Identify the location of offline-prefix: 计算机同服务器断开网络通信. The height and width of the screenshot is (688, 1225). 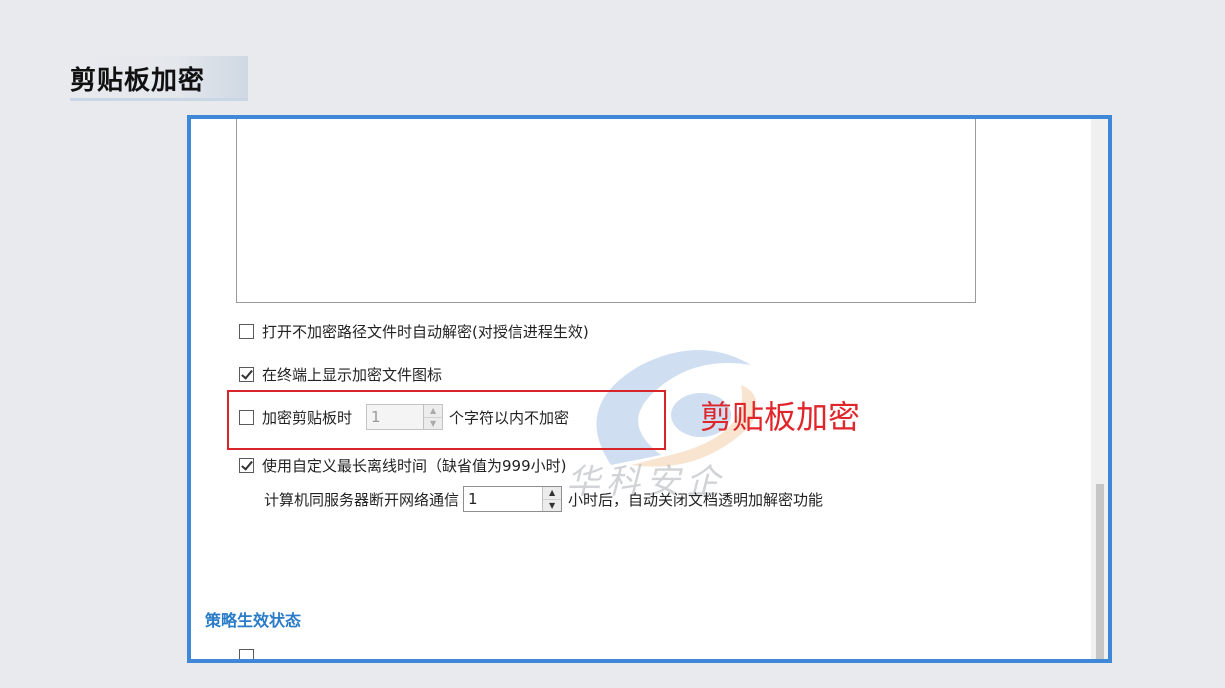
(362, 499).